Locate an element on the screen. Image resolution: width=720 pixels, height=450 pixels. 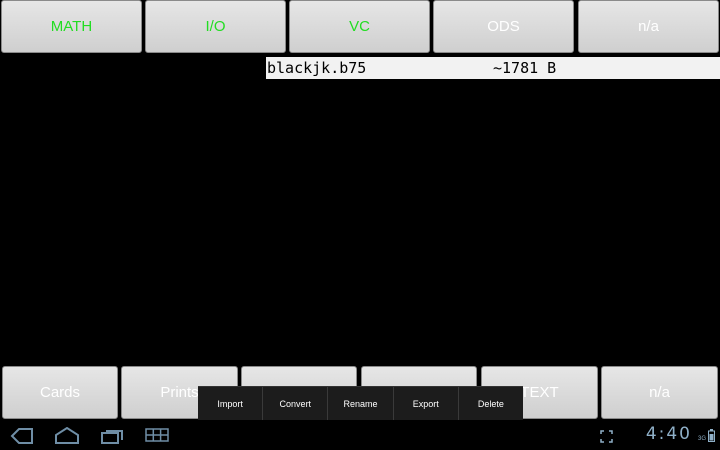
context-menu: Import Convert Rename Export Delete is located at coordinates (360, 403).